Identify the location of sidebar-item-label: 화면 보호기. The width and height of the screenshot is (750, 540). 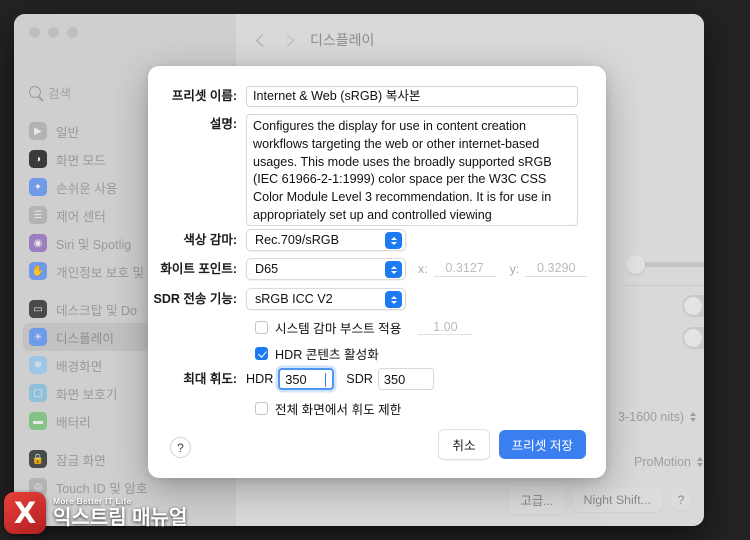
(87, 394).